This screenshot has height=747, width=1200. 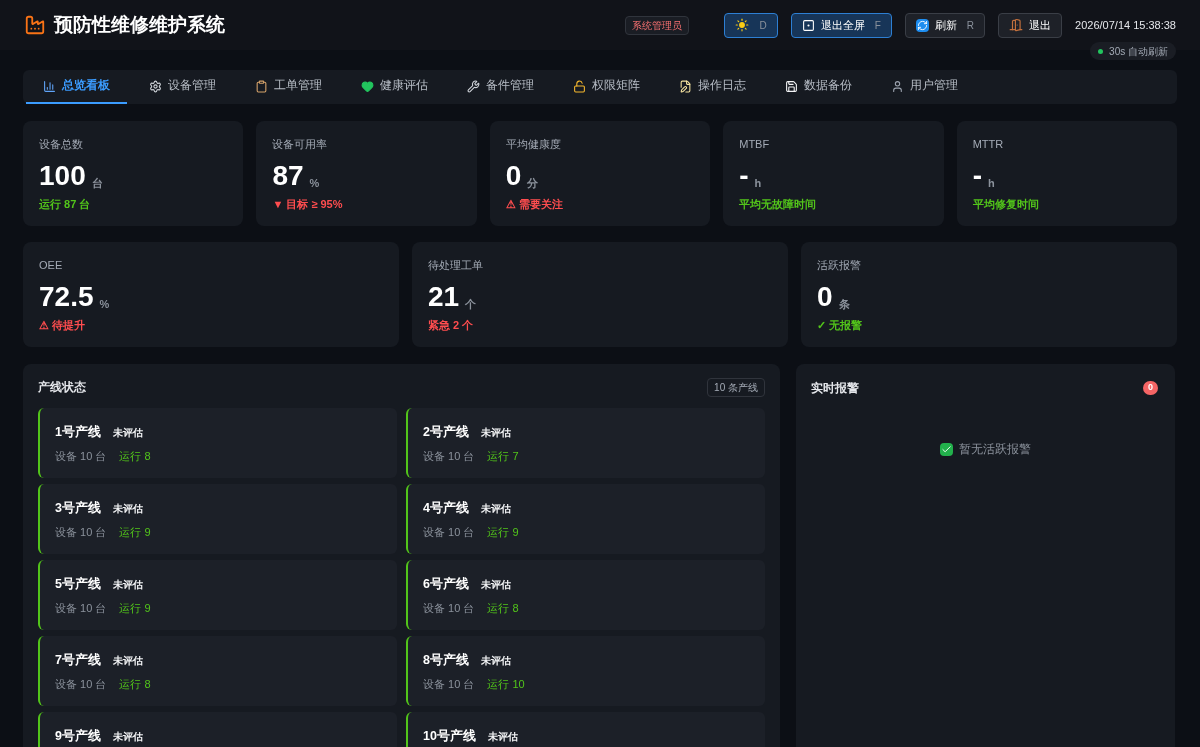 What do you see at coordinates (78, 584) in the screenshot?
I see `line-name: 5号产线` at bounding box center [78, 584].